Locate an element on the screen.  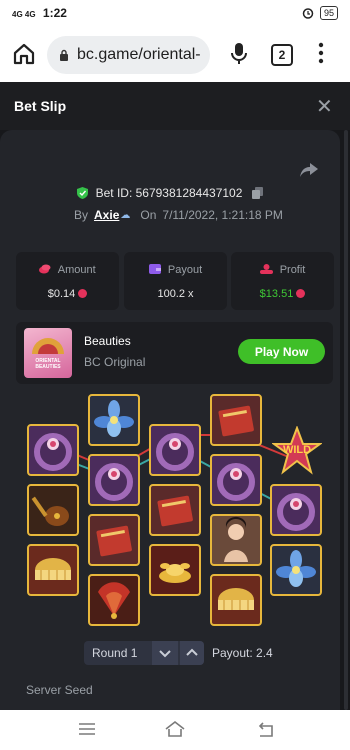
game-thumbnail: ORIENTAL BEAUTIES is located at coordinates (48, 353).